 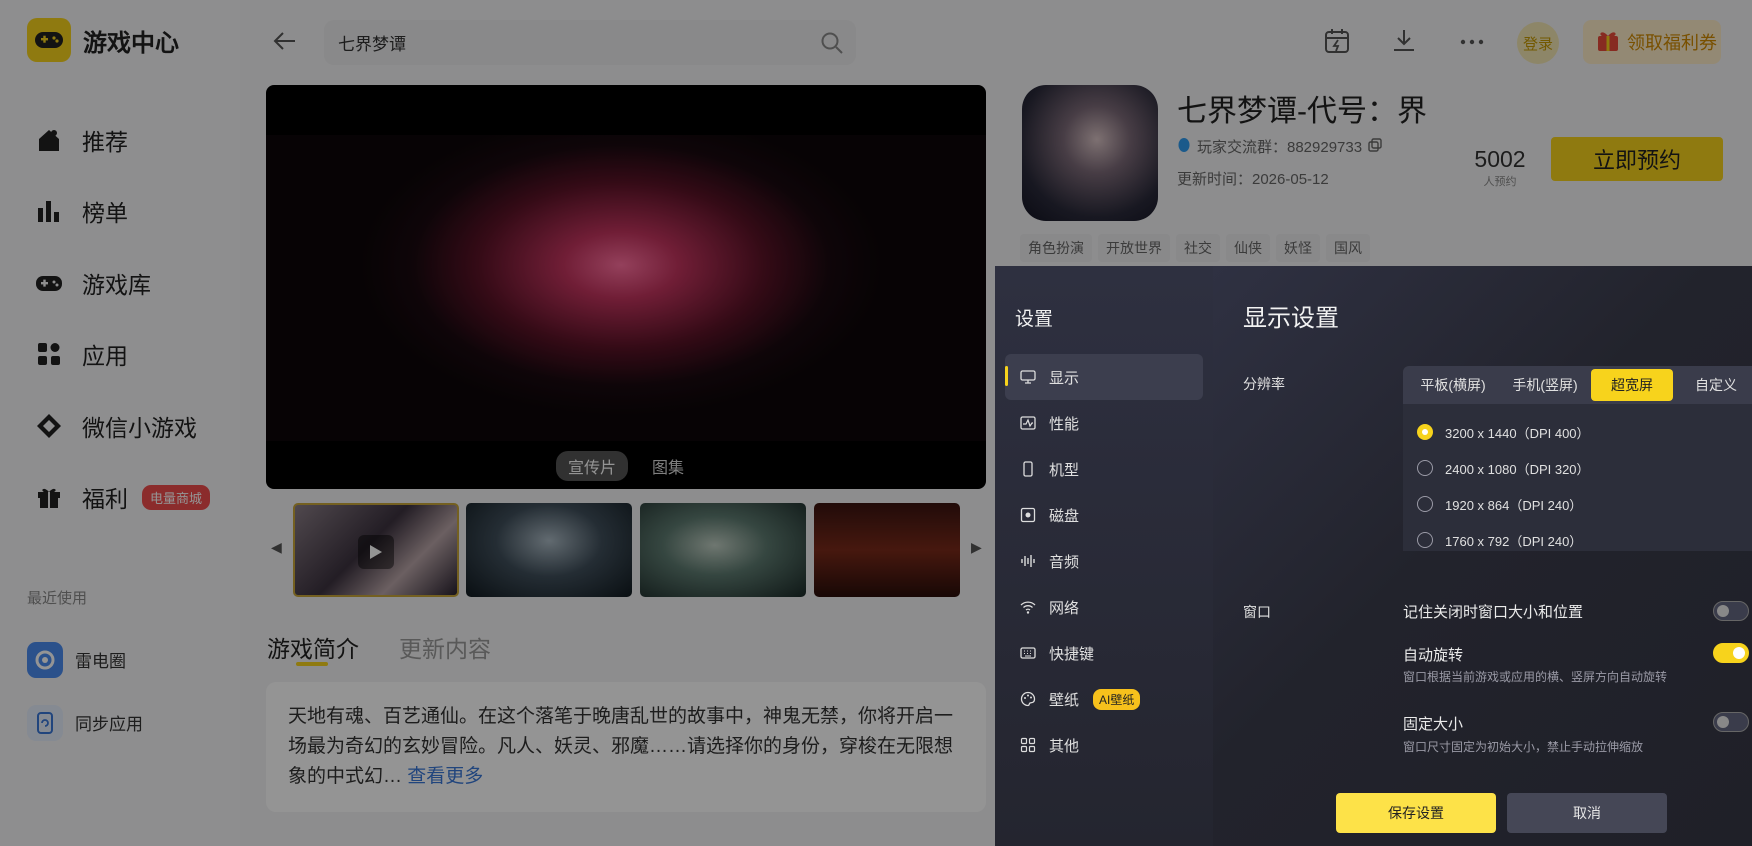 What do you see at coordinates (1416, 813) in the screenshot?
I see `save-settings-button: 保存设置` at bounding box center [1416, 813].